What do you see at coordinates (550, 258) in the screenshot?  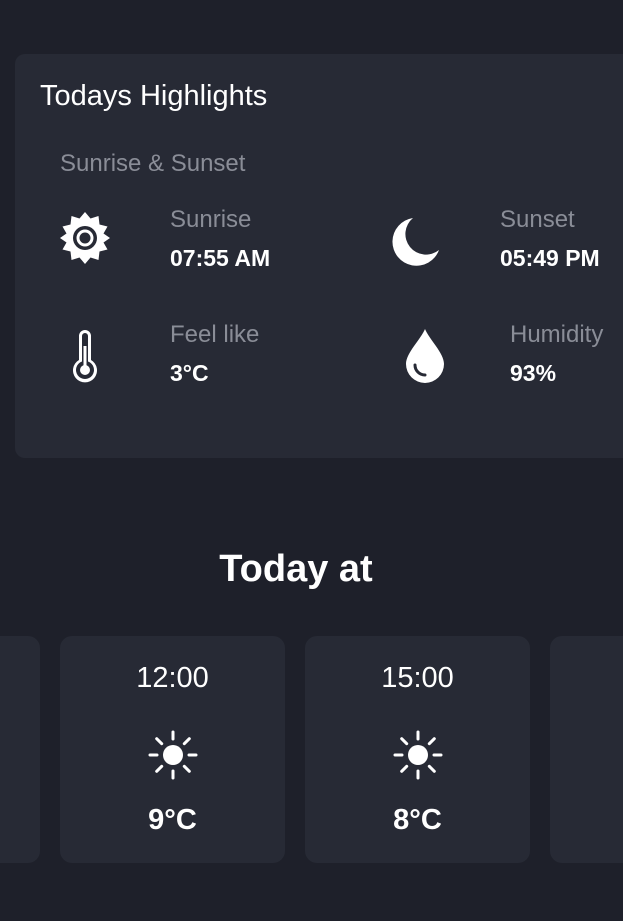 I see `sunset-value: 05:49 PM` at bounding box center [550, 258].